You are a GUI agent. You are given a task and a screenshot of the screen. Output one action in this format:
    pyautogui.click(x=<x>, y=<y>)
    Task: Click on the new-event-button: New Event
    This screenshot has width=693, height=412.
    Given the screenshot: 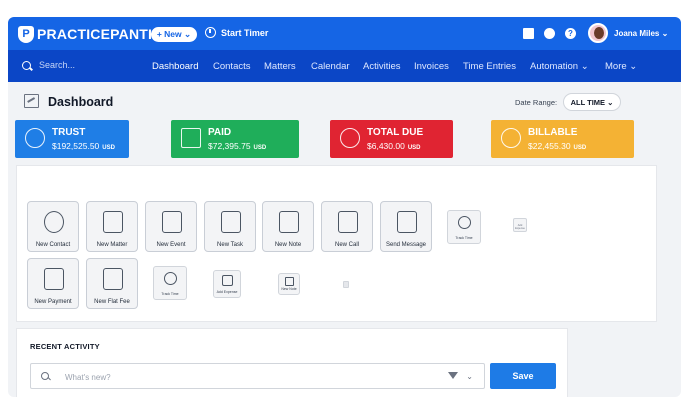 What is the action you would take?
    pyautogui.click(x=171, y=226)
    